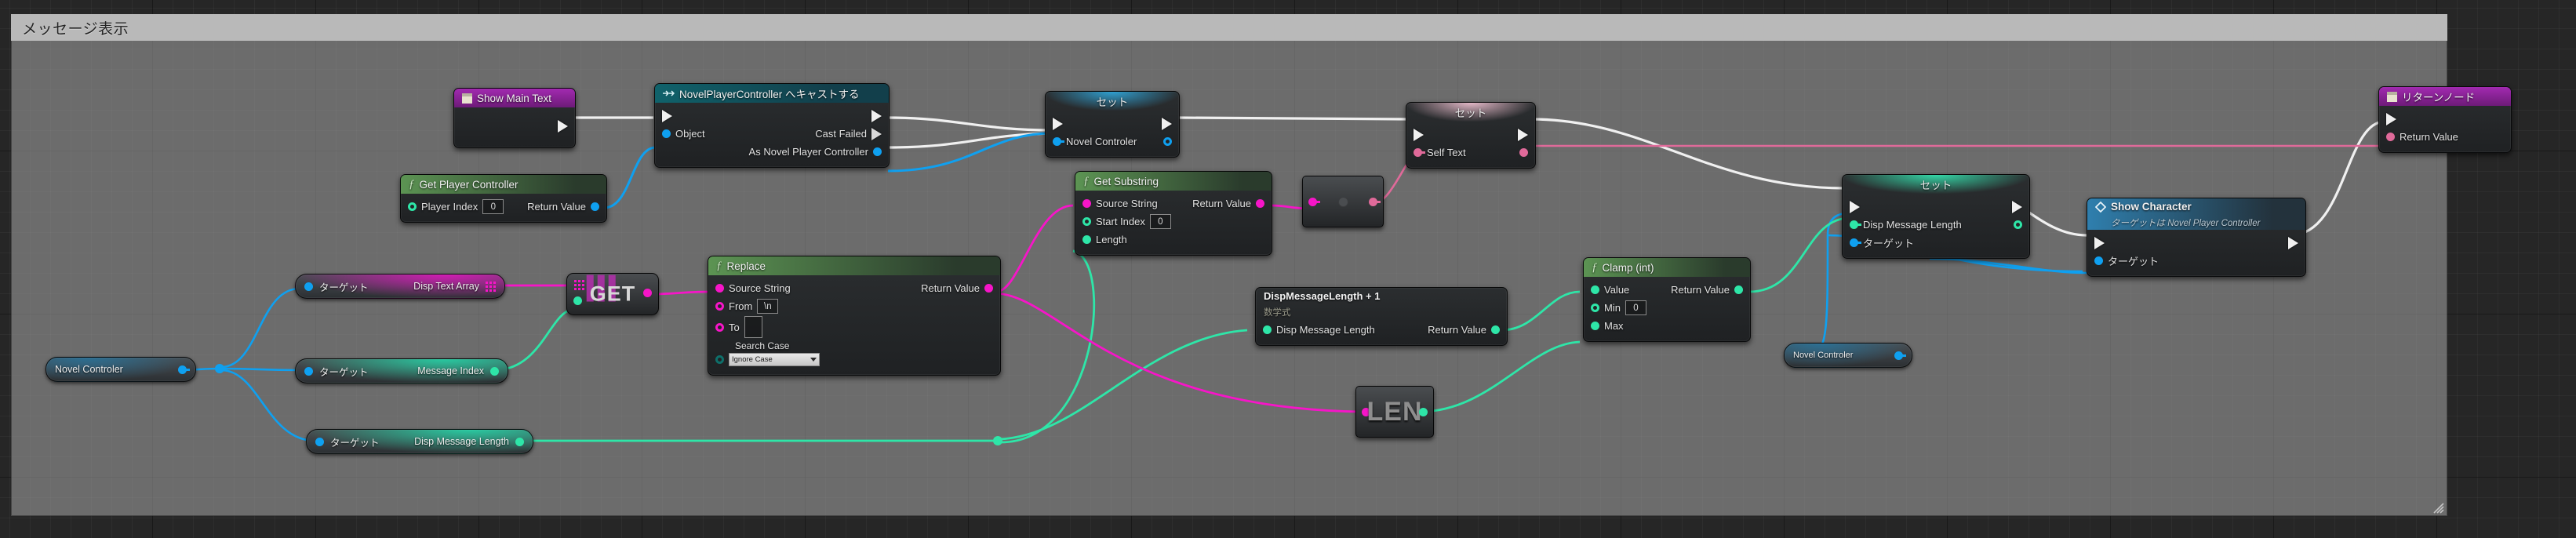 This screenshot has width=2576, height=538. Describe the element at coordinates (719, 360) in the screenshot. I see `search-case-in-pin` at that location.